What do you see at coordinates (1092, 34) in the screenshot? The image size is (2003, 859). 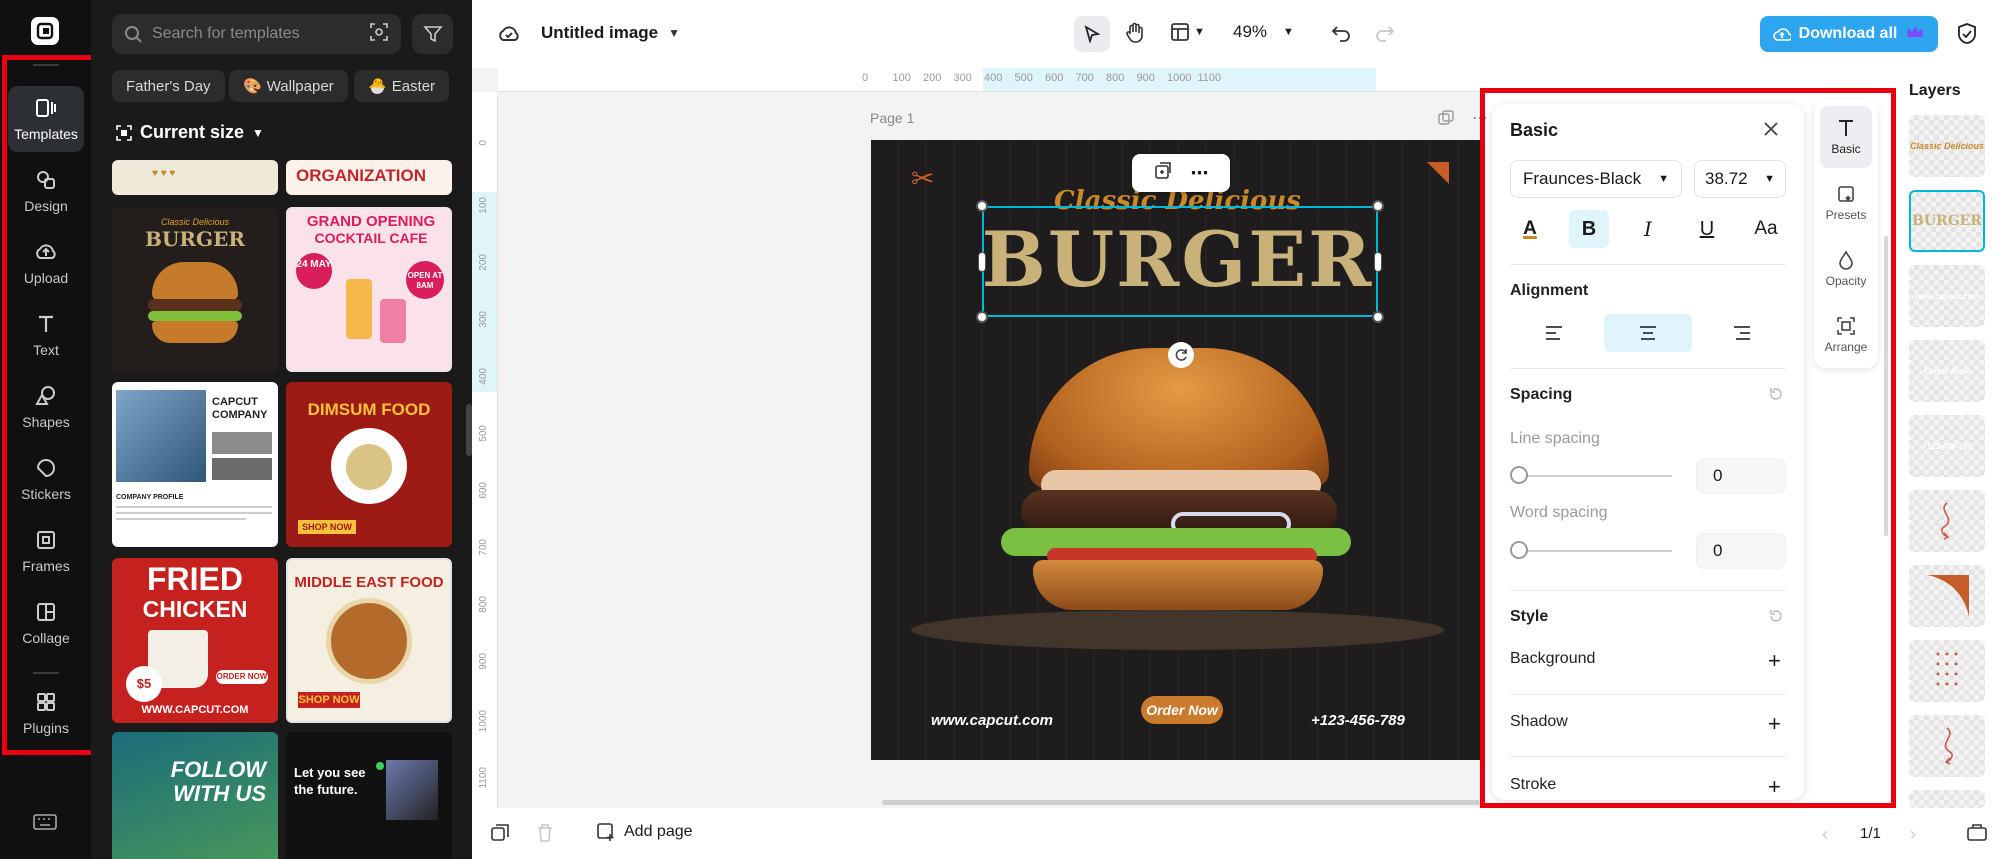 I see `select-tool-button` at bounding box center [1092, 34].